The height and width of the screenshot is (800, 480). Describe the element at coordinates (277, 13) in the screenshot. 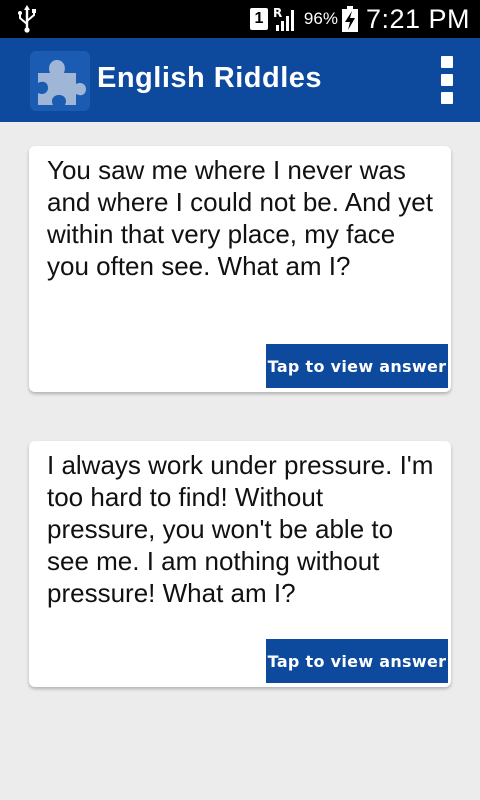

I see `roaming-label: R` at that location.